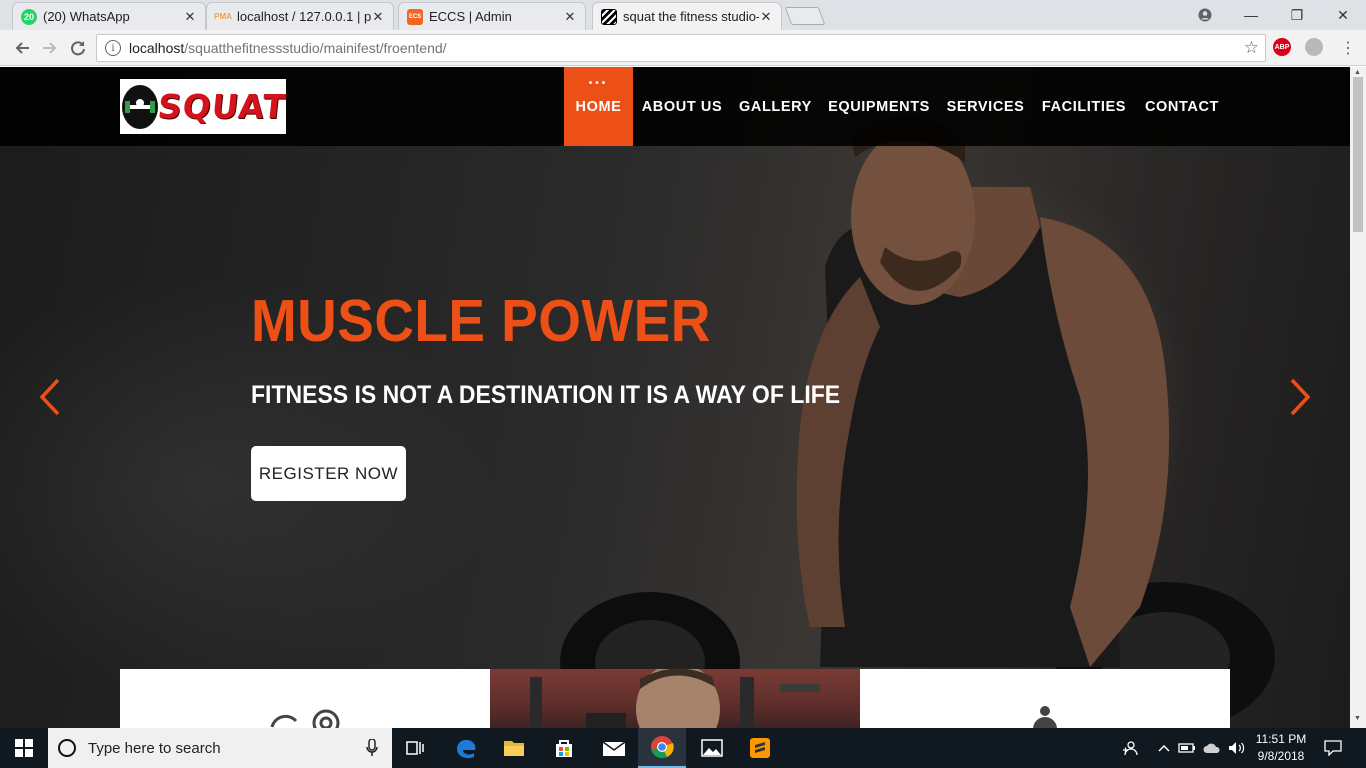 Image resolution: width=1366 pixels, height=768 pixels. I want to click on tab-title: (20) WhatsApp, so click(86, 16).